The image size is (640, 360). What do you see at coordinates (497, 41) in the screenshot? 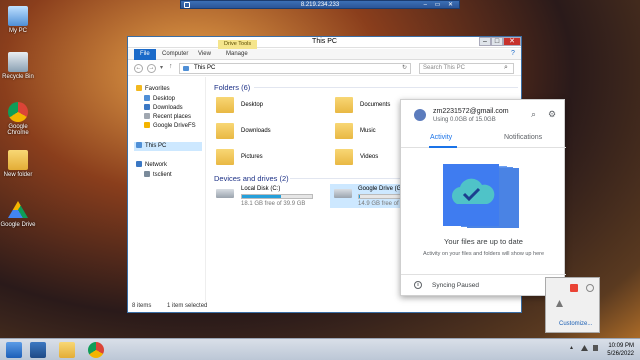
I see `maximize-button: □` at bounding box center [497, 41].